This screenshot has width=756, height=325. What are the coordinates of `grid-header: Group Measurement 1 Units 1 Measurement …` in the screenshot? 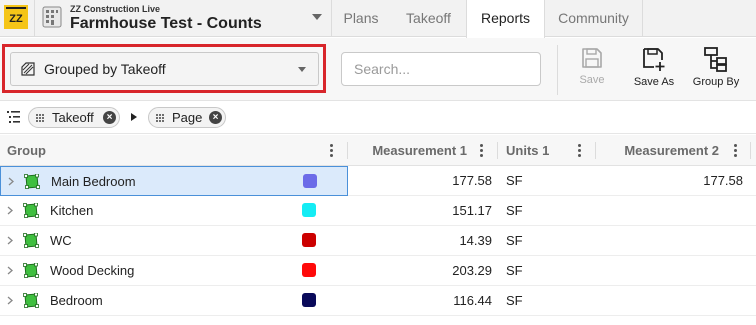 It's located at (378, 150).